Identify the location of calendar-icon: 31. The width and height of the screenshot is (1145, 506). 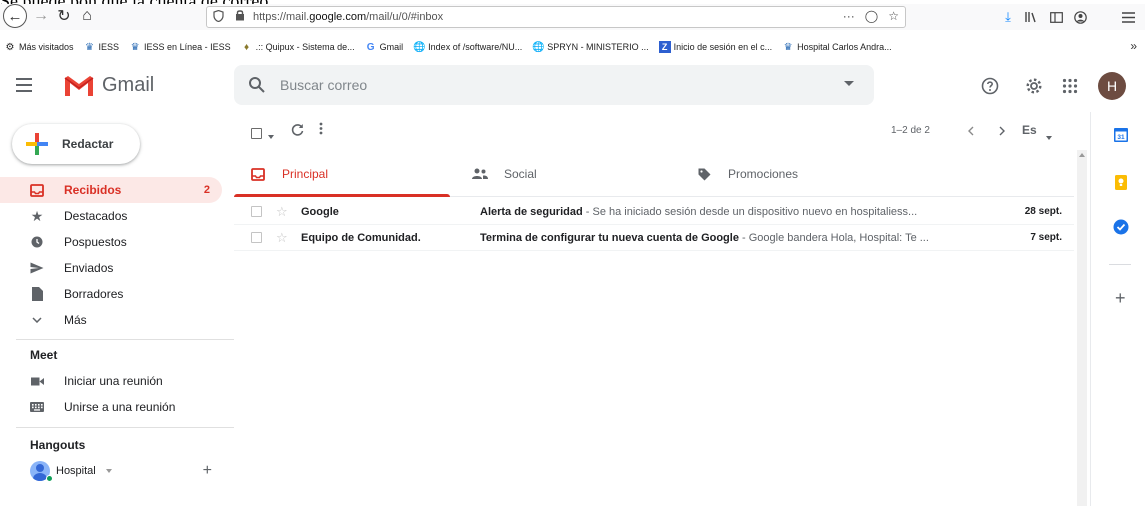
(1121, 134).